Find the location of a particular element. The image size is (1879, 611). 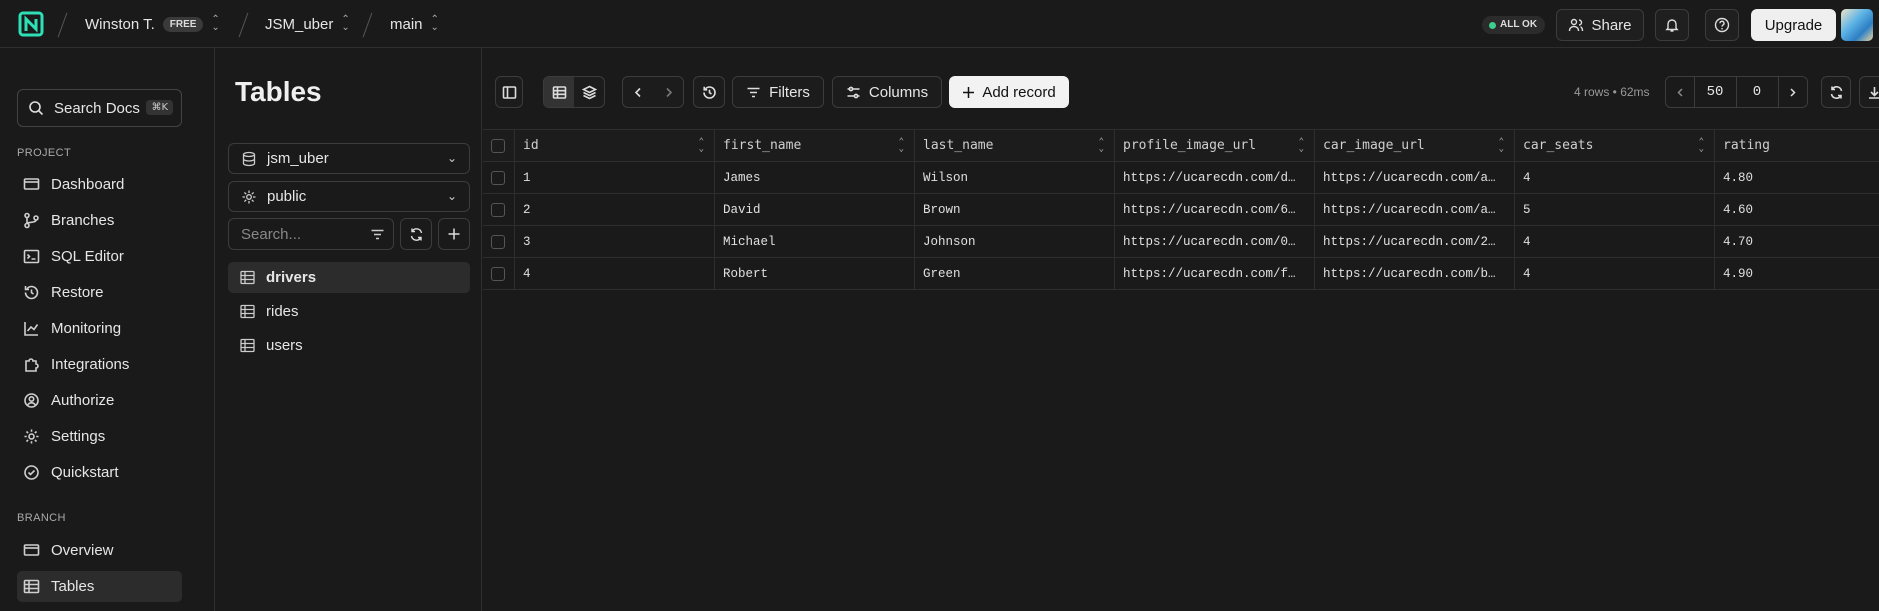

table-cell-last-name: Brown is located at coordinates (1015, 210).